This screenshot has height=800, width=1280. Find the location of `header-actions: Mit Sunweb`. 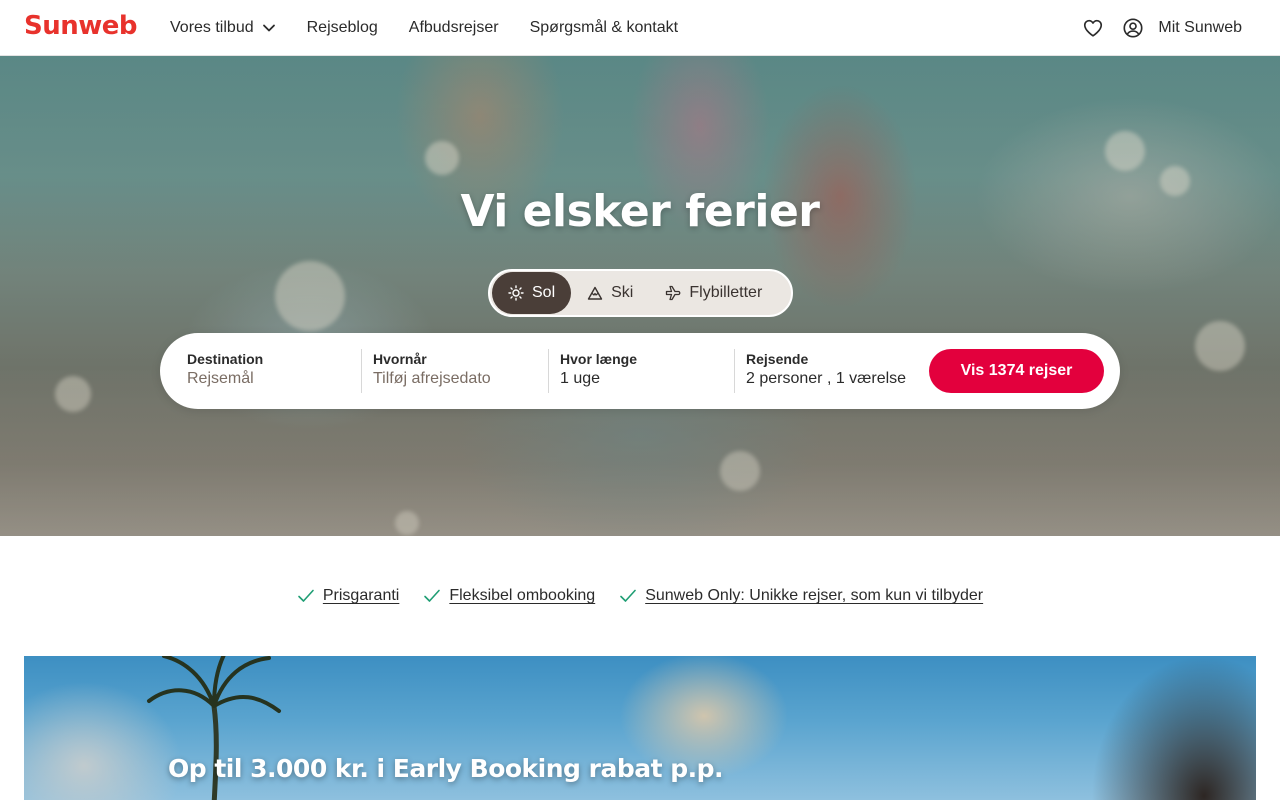

header-actions: Mit Sunweb is located at coordinates (1162, 28).